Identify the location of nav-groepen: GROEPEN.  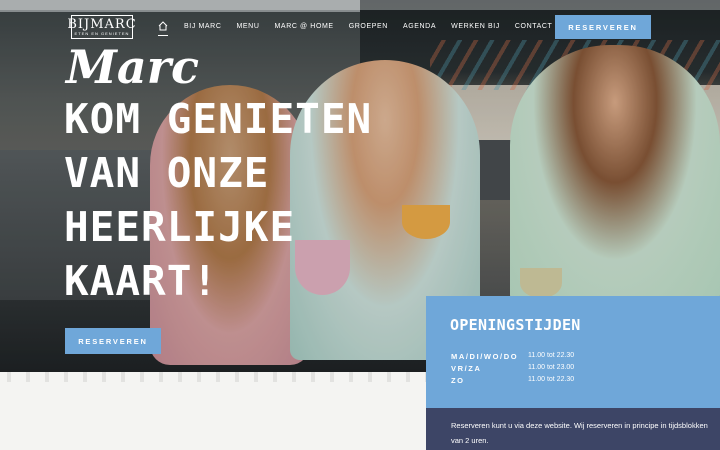
(368, 26).